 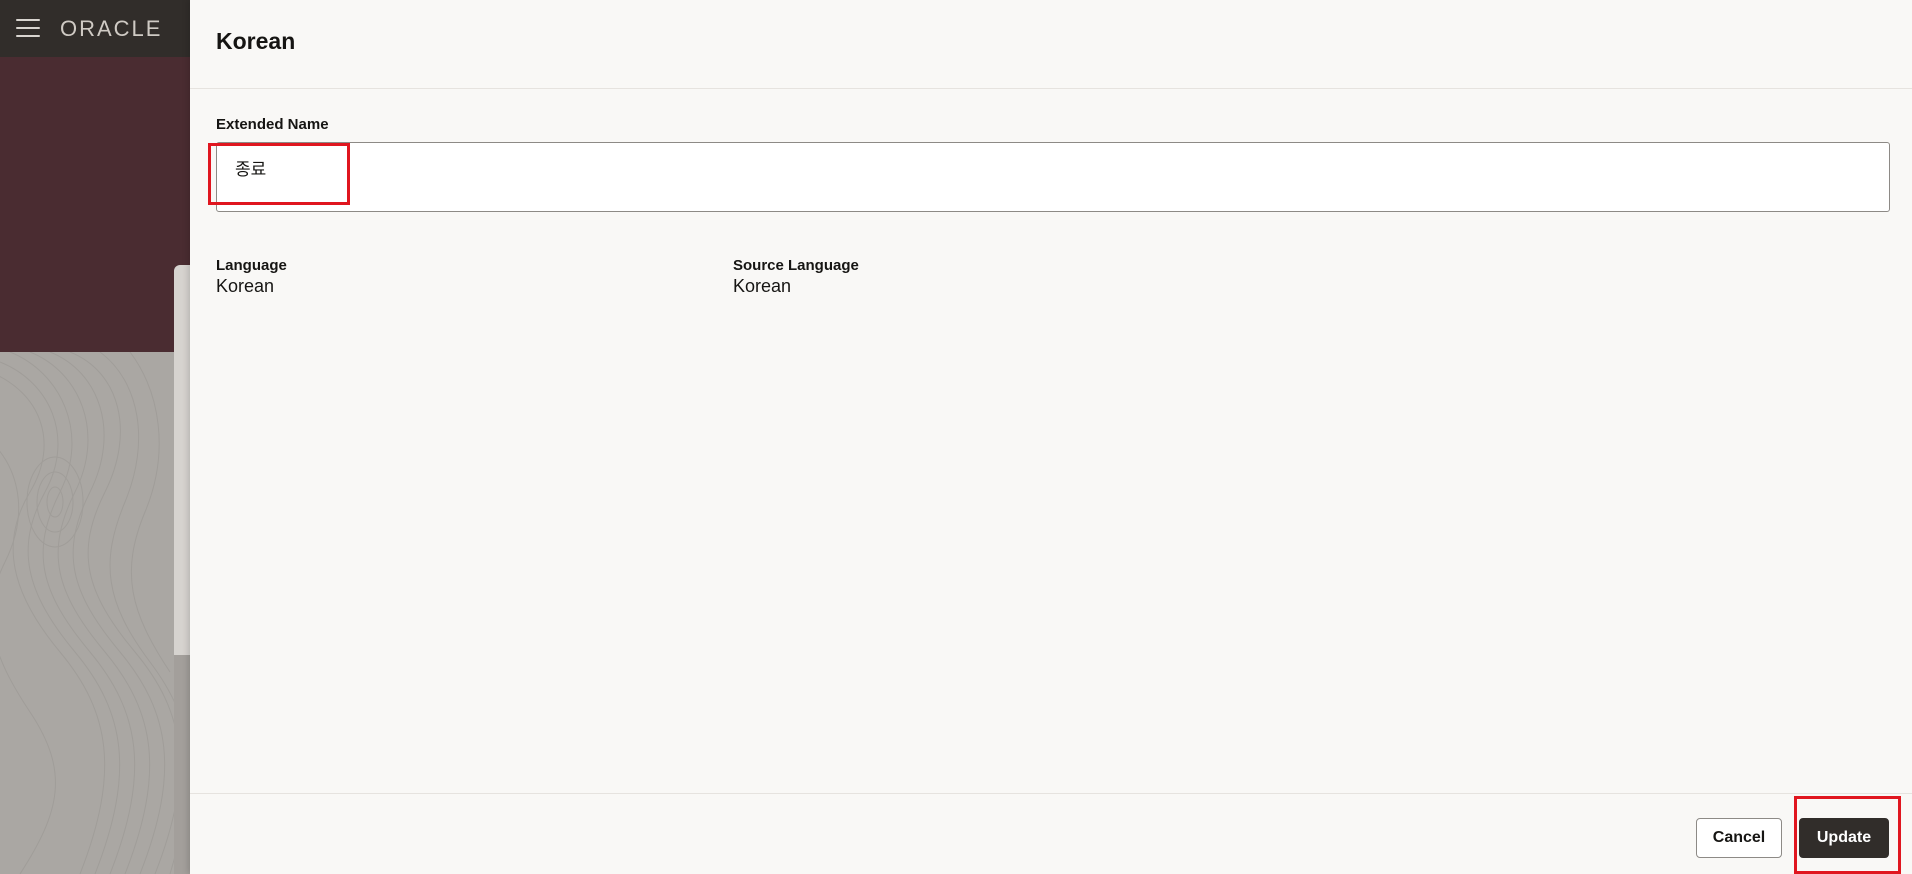 I want to click on background-texture, so click(x=95, y=613).